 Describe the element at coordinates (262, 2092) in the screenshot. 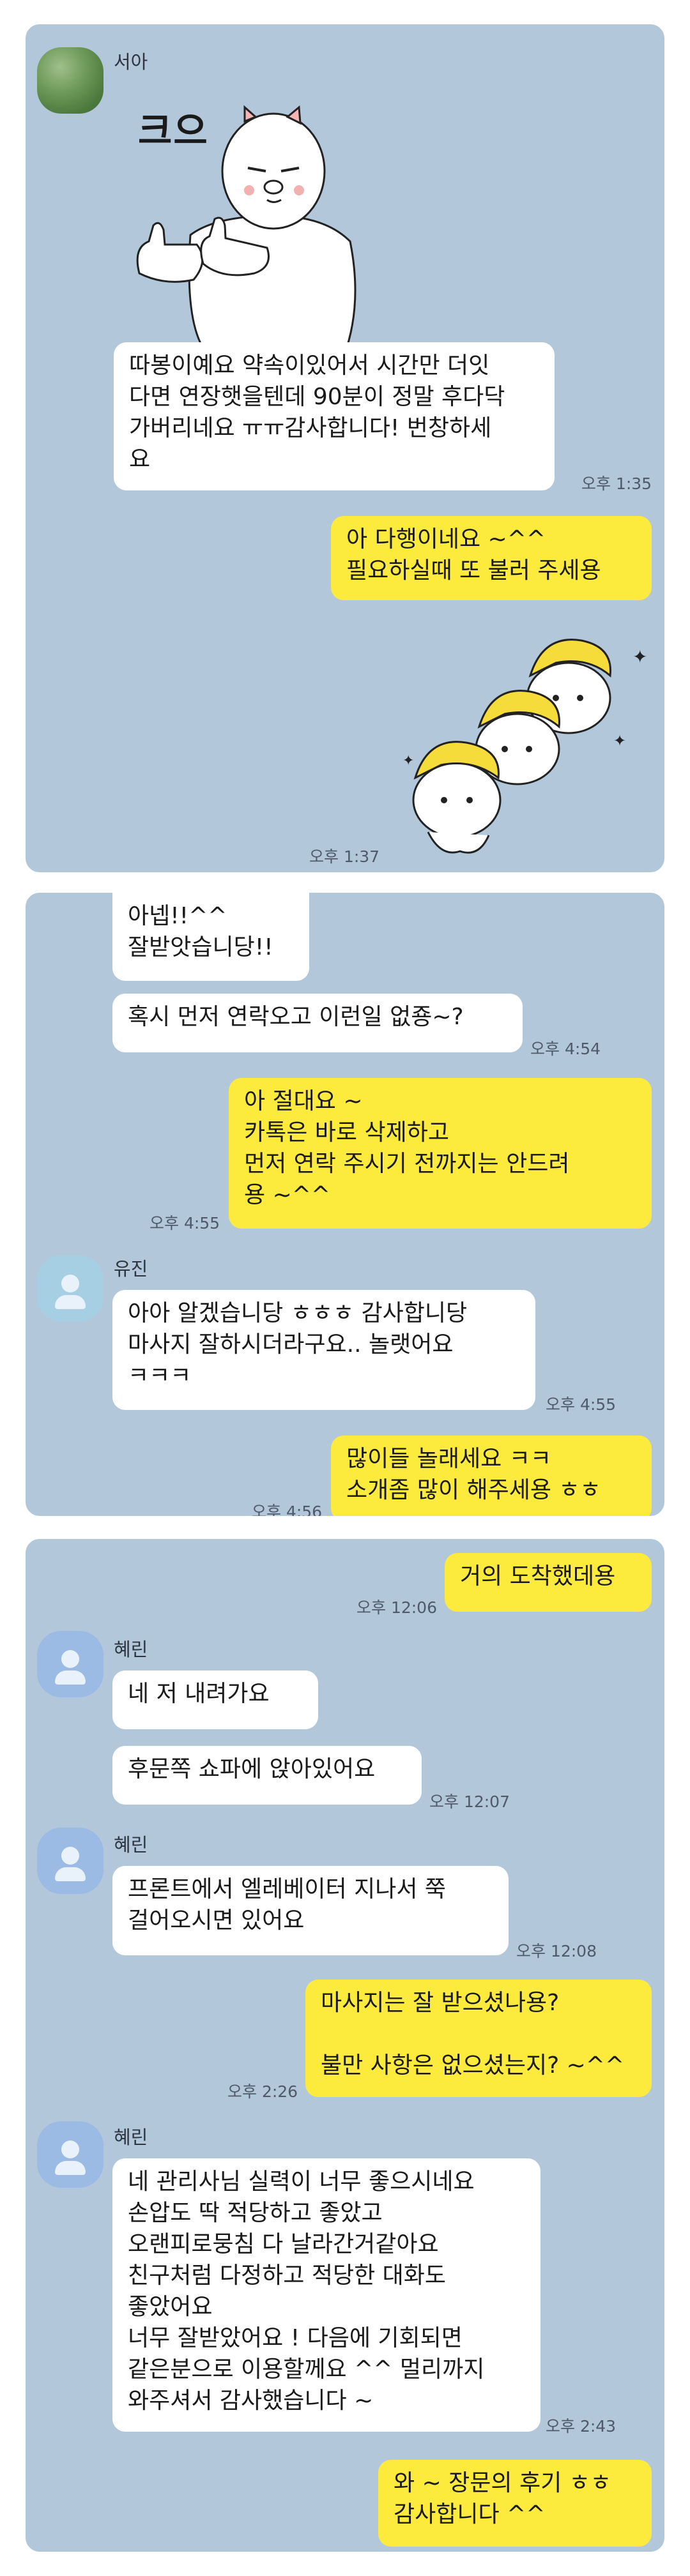

I see `message-time: 오후 2:26` at that location.